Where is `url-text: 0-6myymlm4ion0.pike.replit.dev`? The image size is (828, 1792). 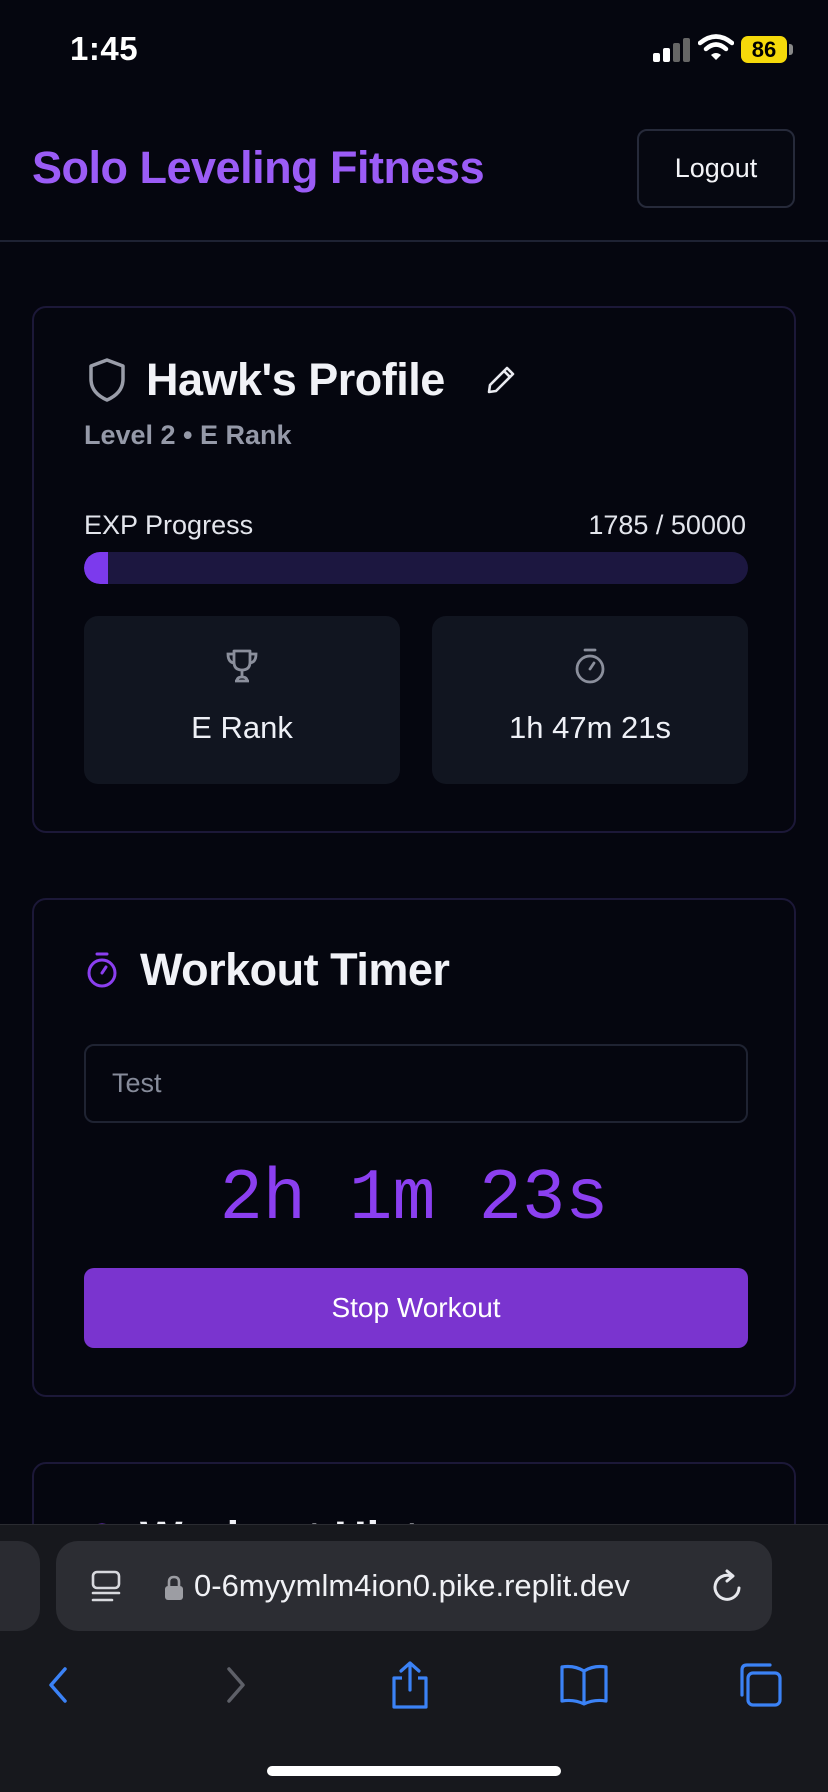
url-text: 0-6myymlm4ion0.pike.replit.dev is located at coordinates (464, 1586).